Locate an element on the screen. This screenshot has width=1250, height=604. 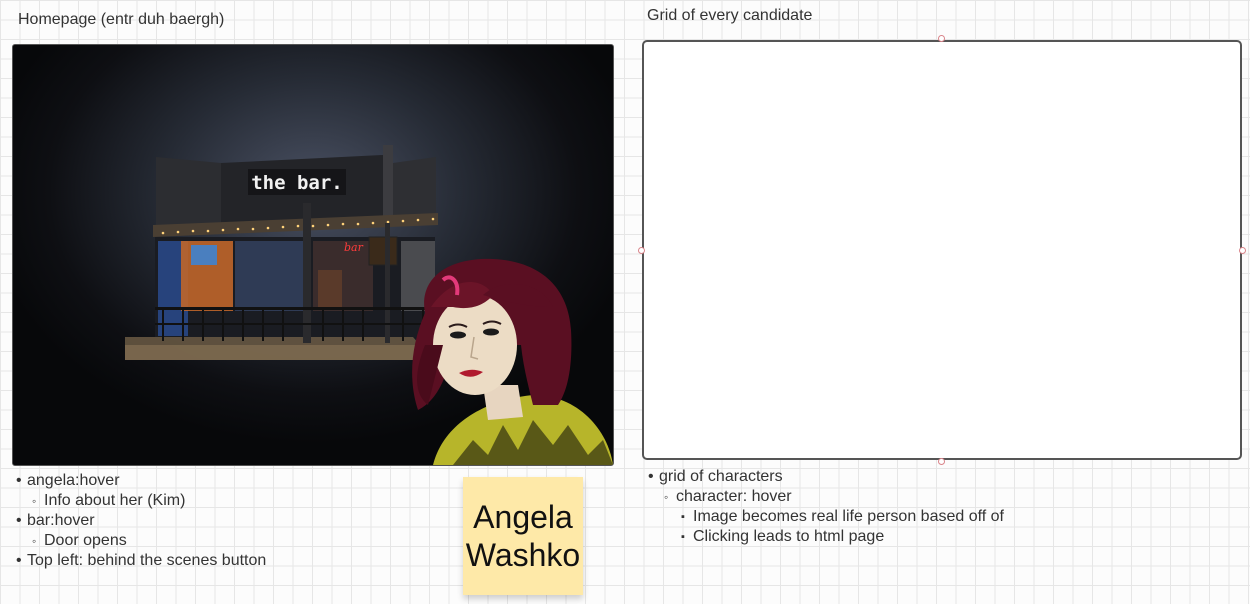
bar-sign-text: the bar. is located at coordinates (297, 183).